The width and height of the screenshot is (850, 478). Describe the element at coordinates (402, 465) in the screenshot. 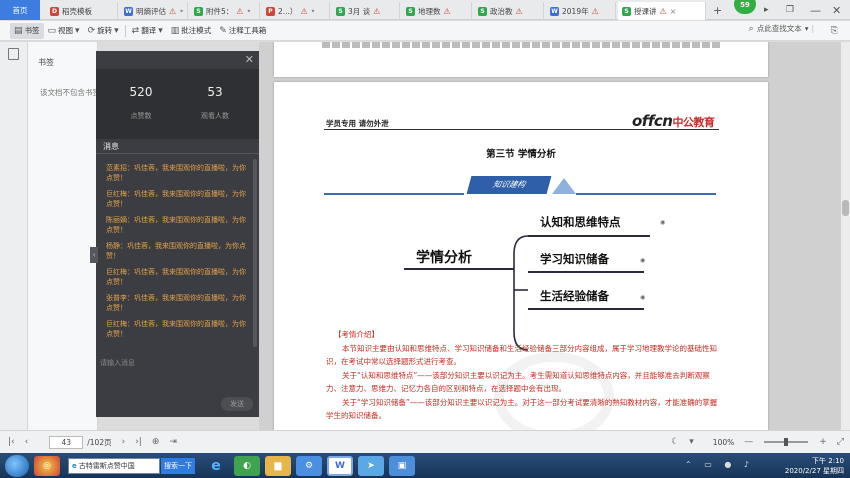

I see `media-app-icon: ▣` at that location.